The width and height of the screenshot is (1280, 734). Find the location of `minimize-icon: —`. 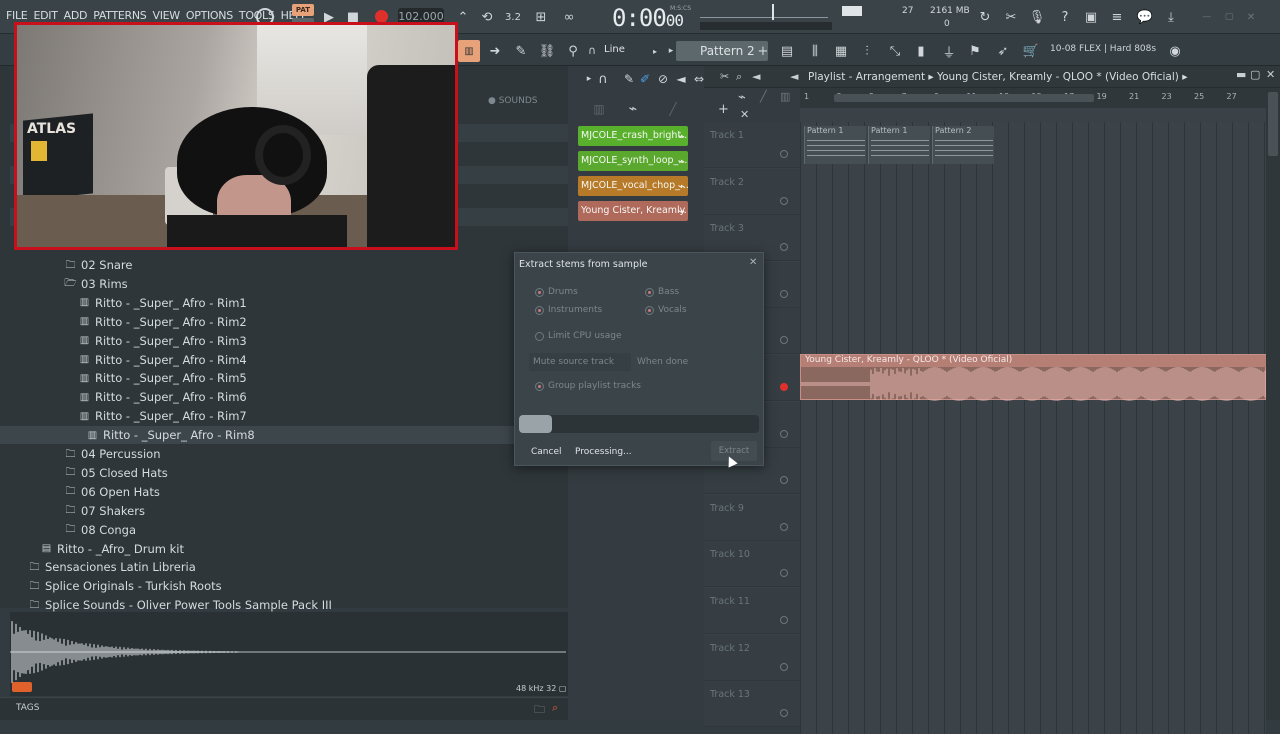

minimize-icon: — is located at coordinates (1207, 17).